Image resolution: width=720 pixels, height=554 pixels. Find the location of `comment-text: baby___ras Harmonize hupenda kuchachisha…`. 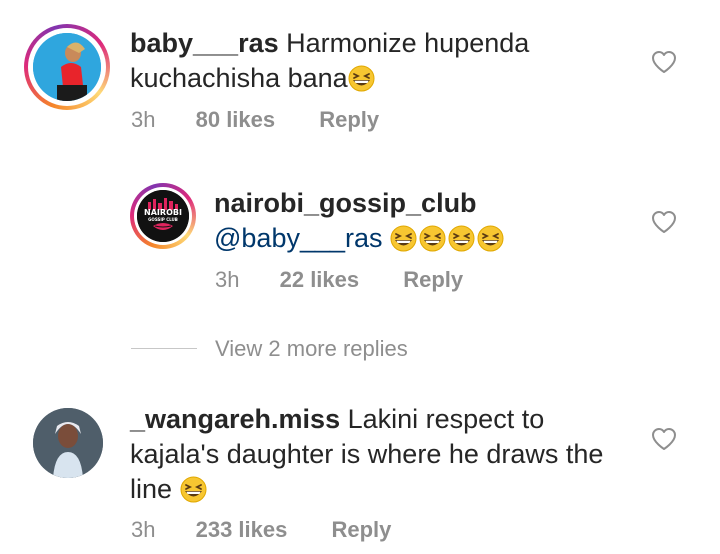

comment-text: baby___ras Harmonize hupenda kuchachisha… is located at coordinates (390, 61).